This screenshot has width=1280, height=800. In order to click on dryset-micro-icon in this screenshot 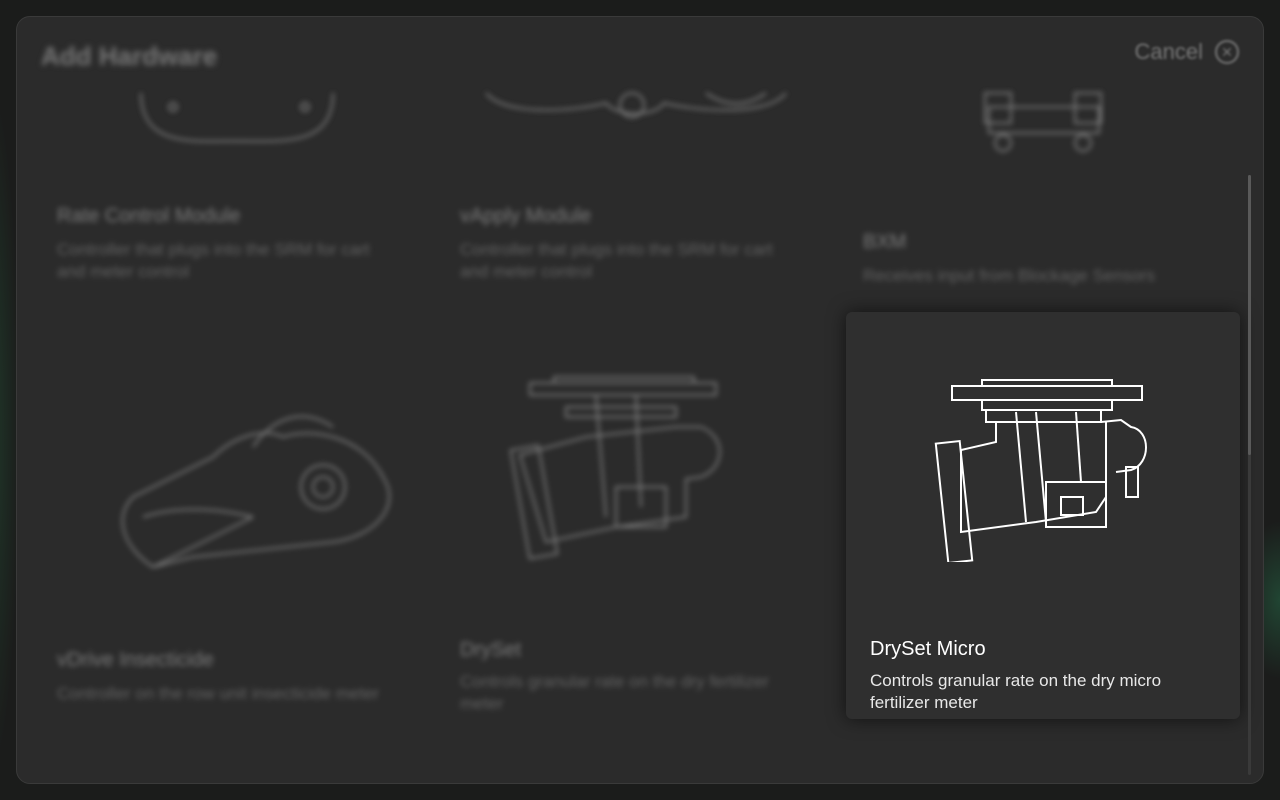, I will do `click(1040, 470)`.